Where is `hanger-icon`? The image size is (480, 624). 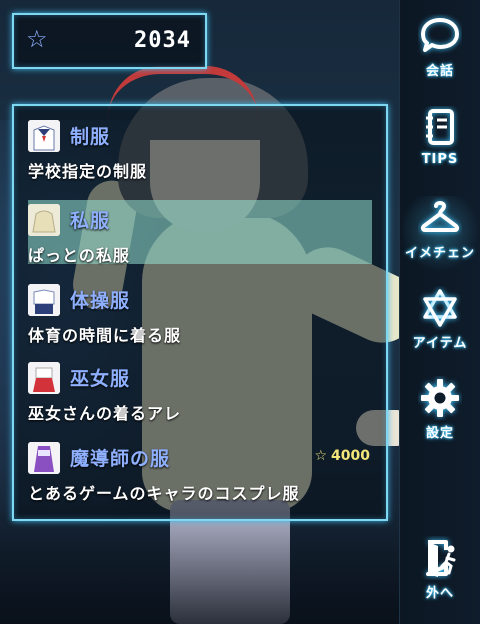 hanger-icon is located at coordinates (440, 216).